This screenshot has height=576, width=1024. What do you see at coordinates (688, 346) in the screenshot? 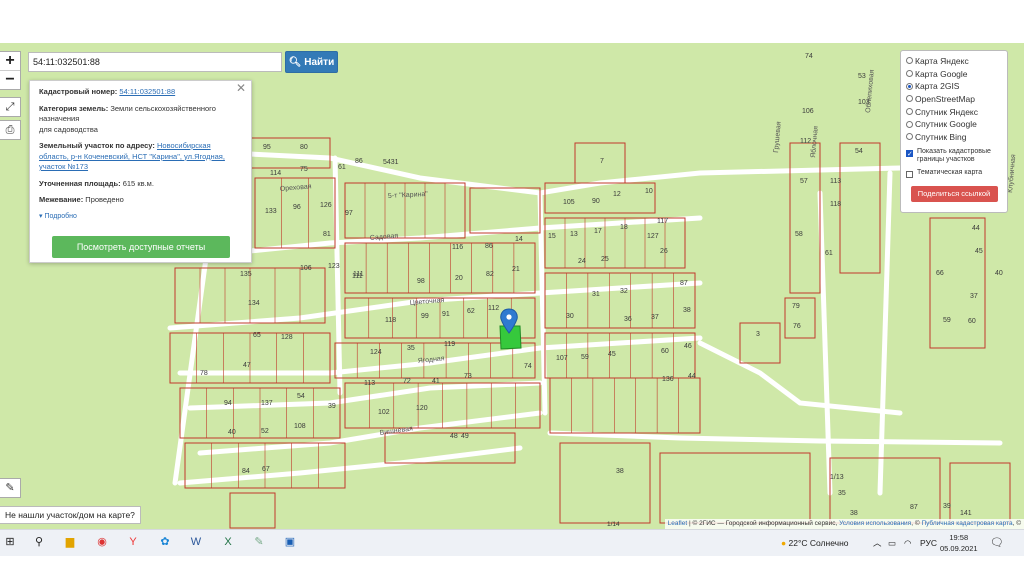
I see `parcel-number: 46` at bounding box center [688, 346].